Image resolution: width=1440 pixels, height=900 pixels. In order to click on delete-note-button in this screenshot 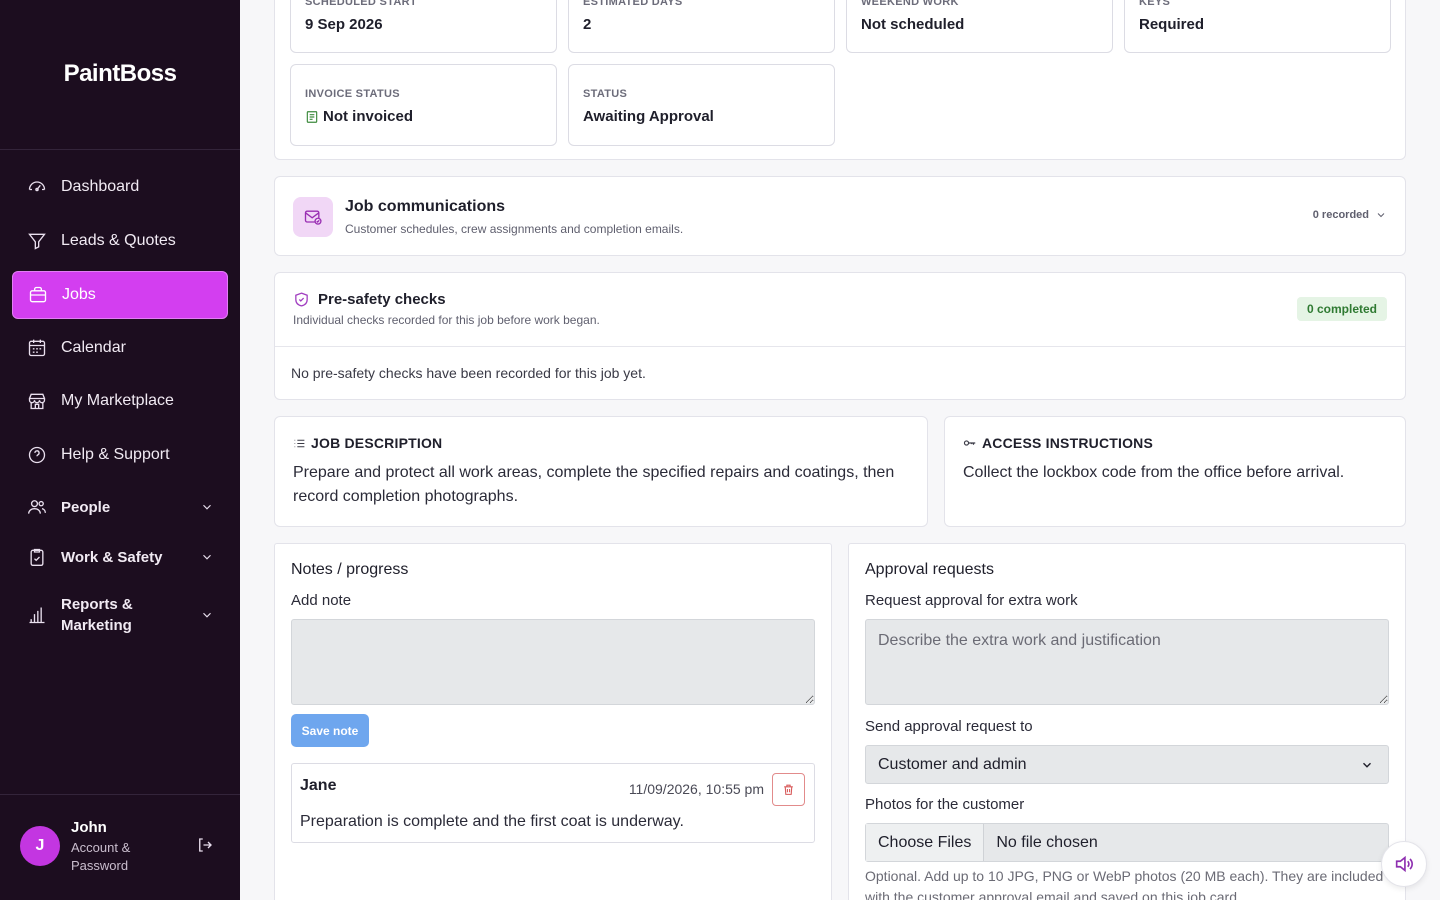, I will do `click(788, 789)`.